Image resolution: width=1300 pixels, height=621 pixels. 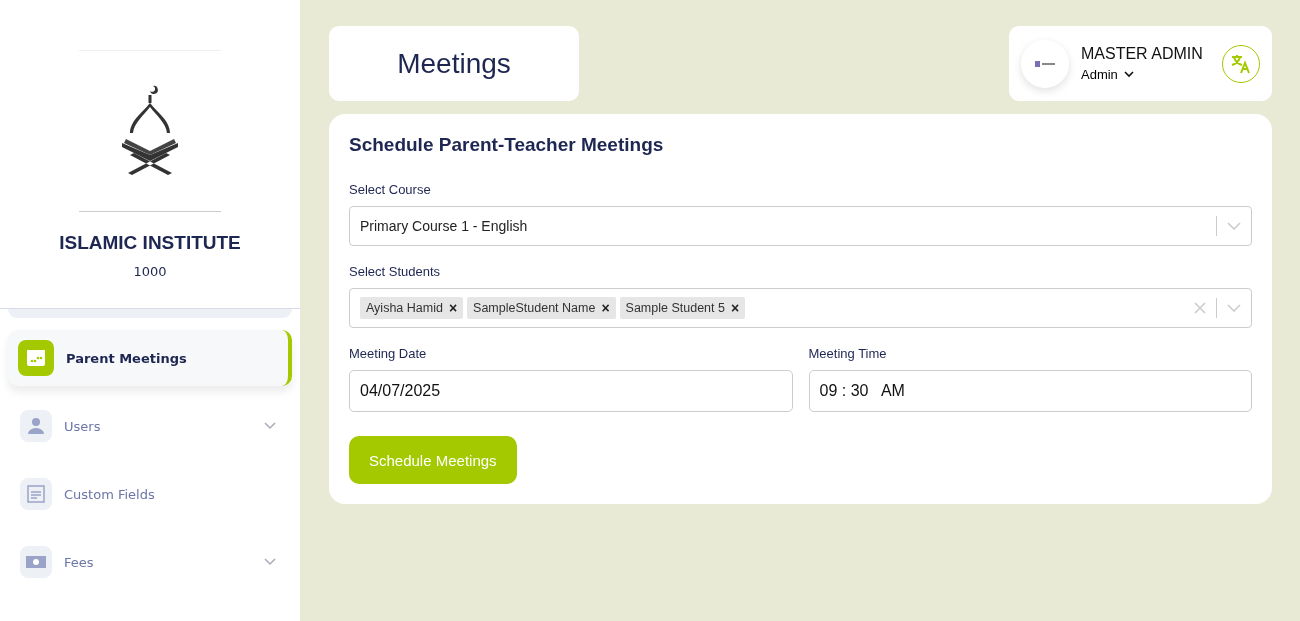 What do you see at coordinates (150, 358) in the screenshot?
I see `sidebar-item: Parent Meetings` at bounding box center [150, 358].